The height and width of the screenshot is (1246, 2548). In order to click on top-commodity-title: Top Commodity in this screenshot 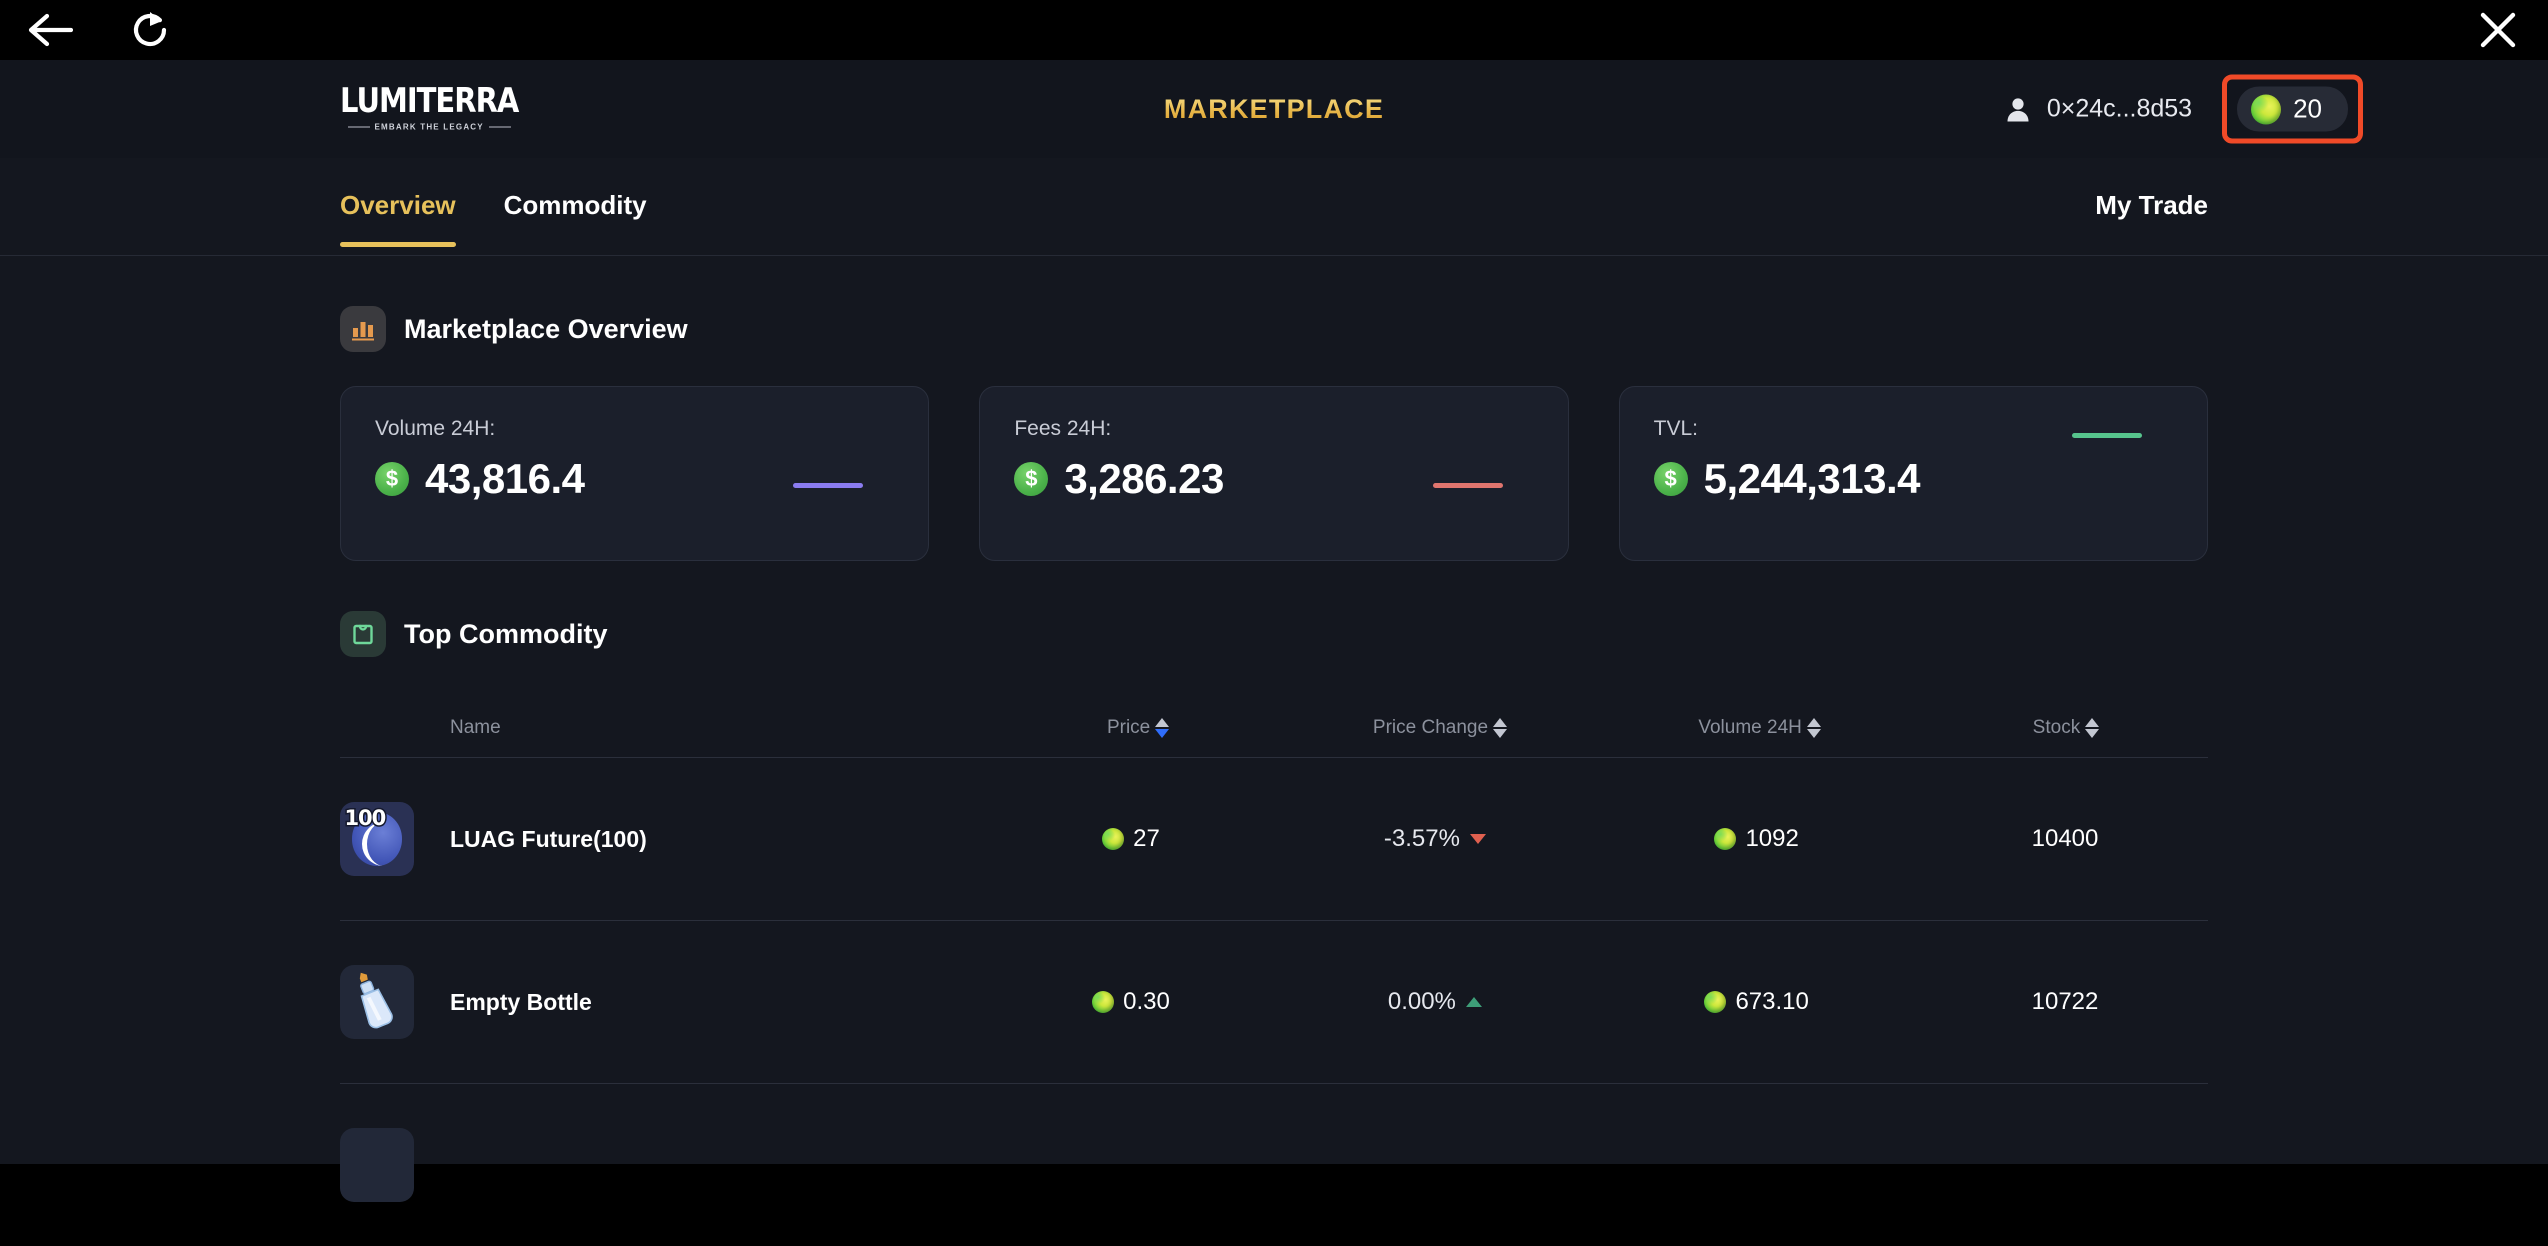, I will do `click(506, 633)`.